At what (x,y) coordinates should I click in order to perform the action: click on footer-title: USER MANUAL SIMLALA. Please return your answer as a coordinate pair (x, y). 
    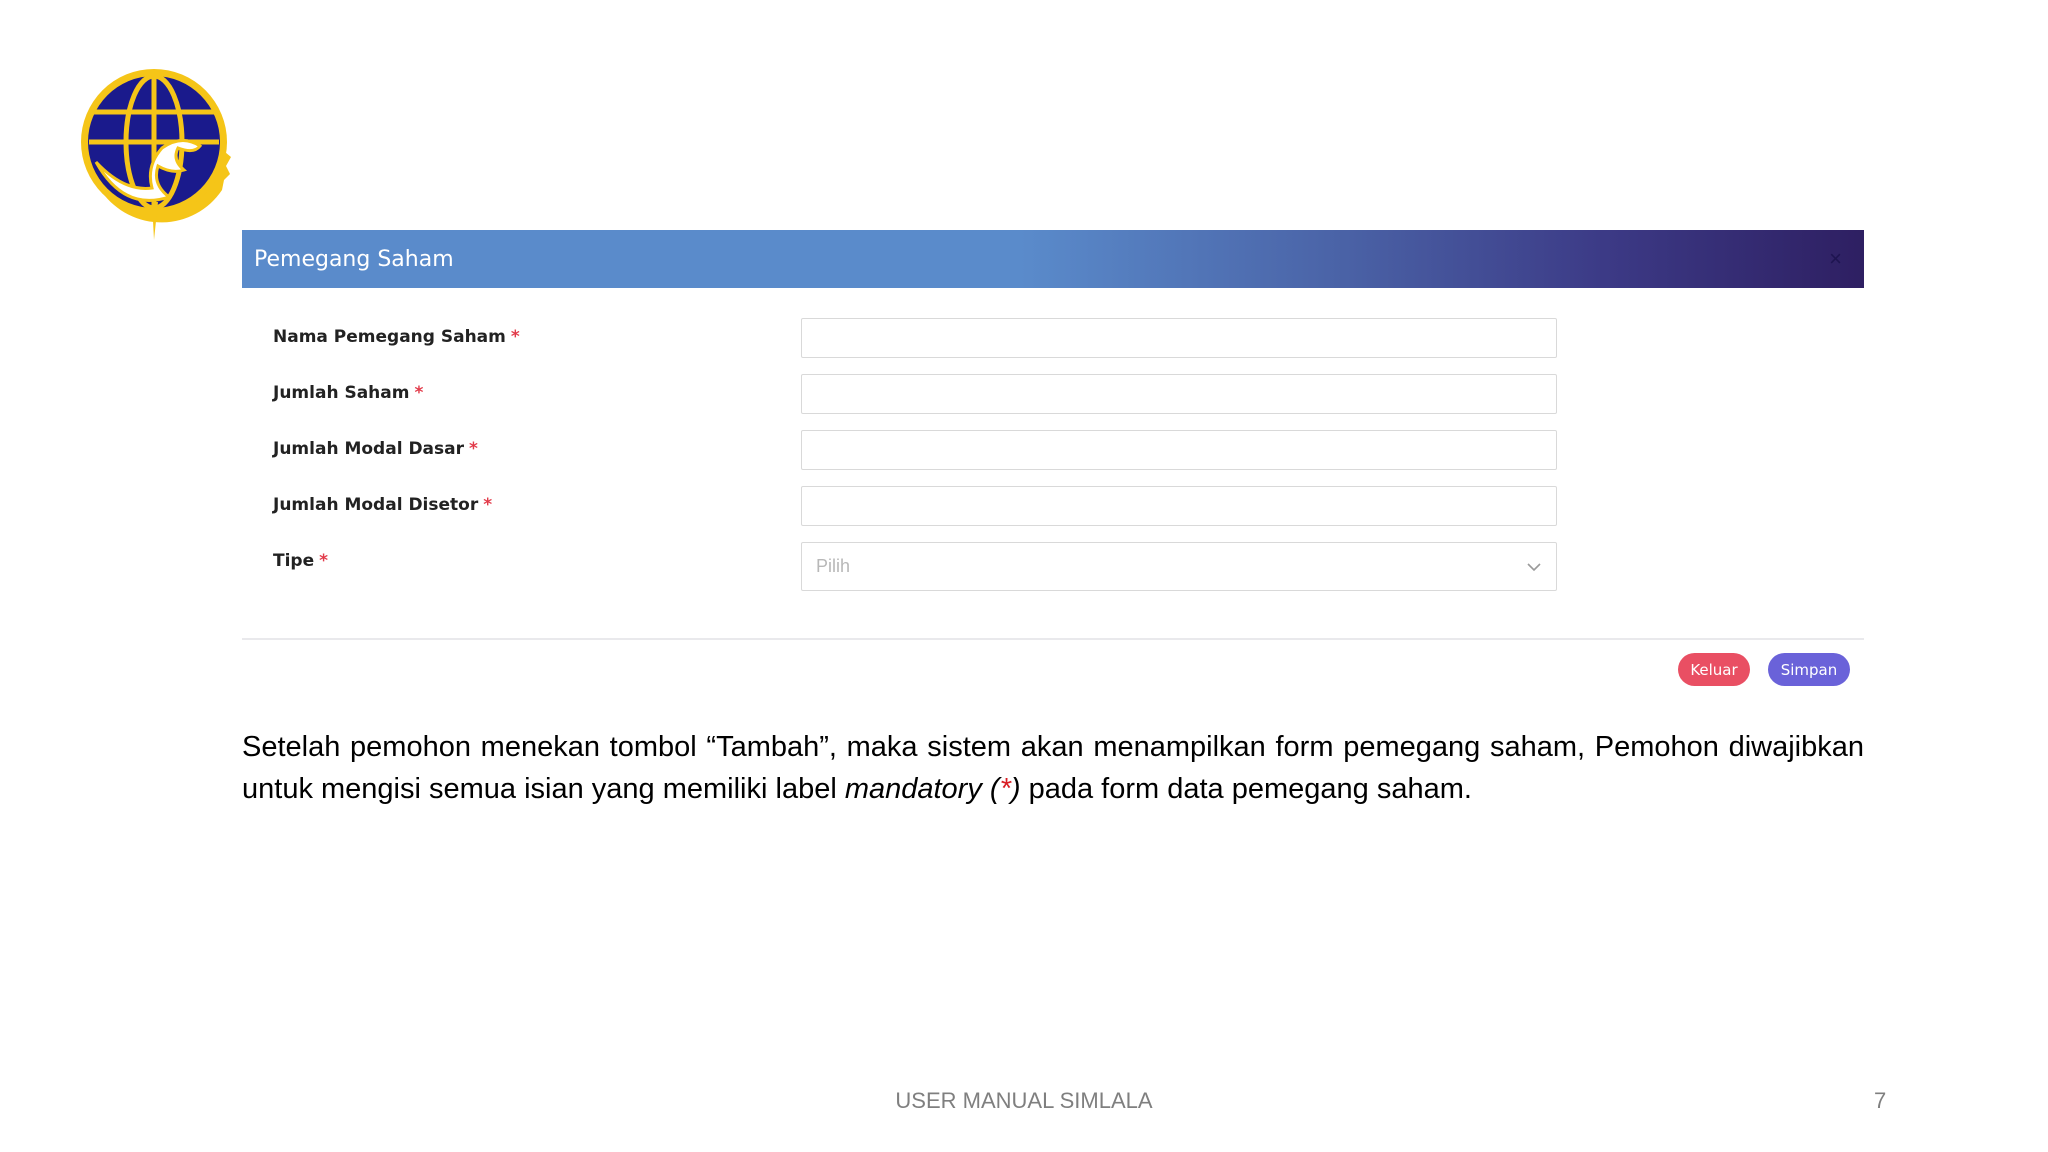
    Looking at the image, I should click on (1024, 1100).